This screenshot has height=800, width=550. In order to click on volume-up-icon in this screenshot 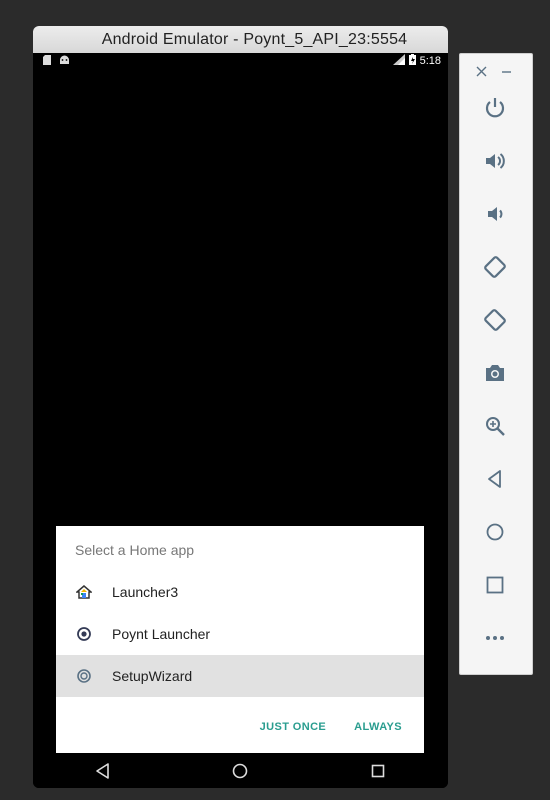, I will do `click(495, 161)`.